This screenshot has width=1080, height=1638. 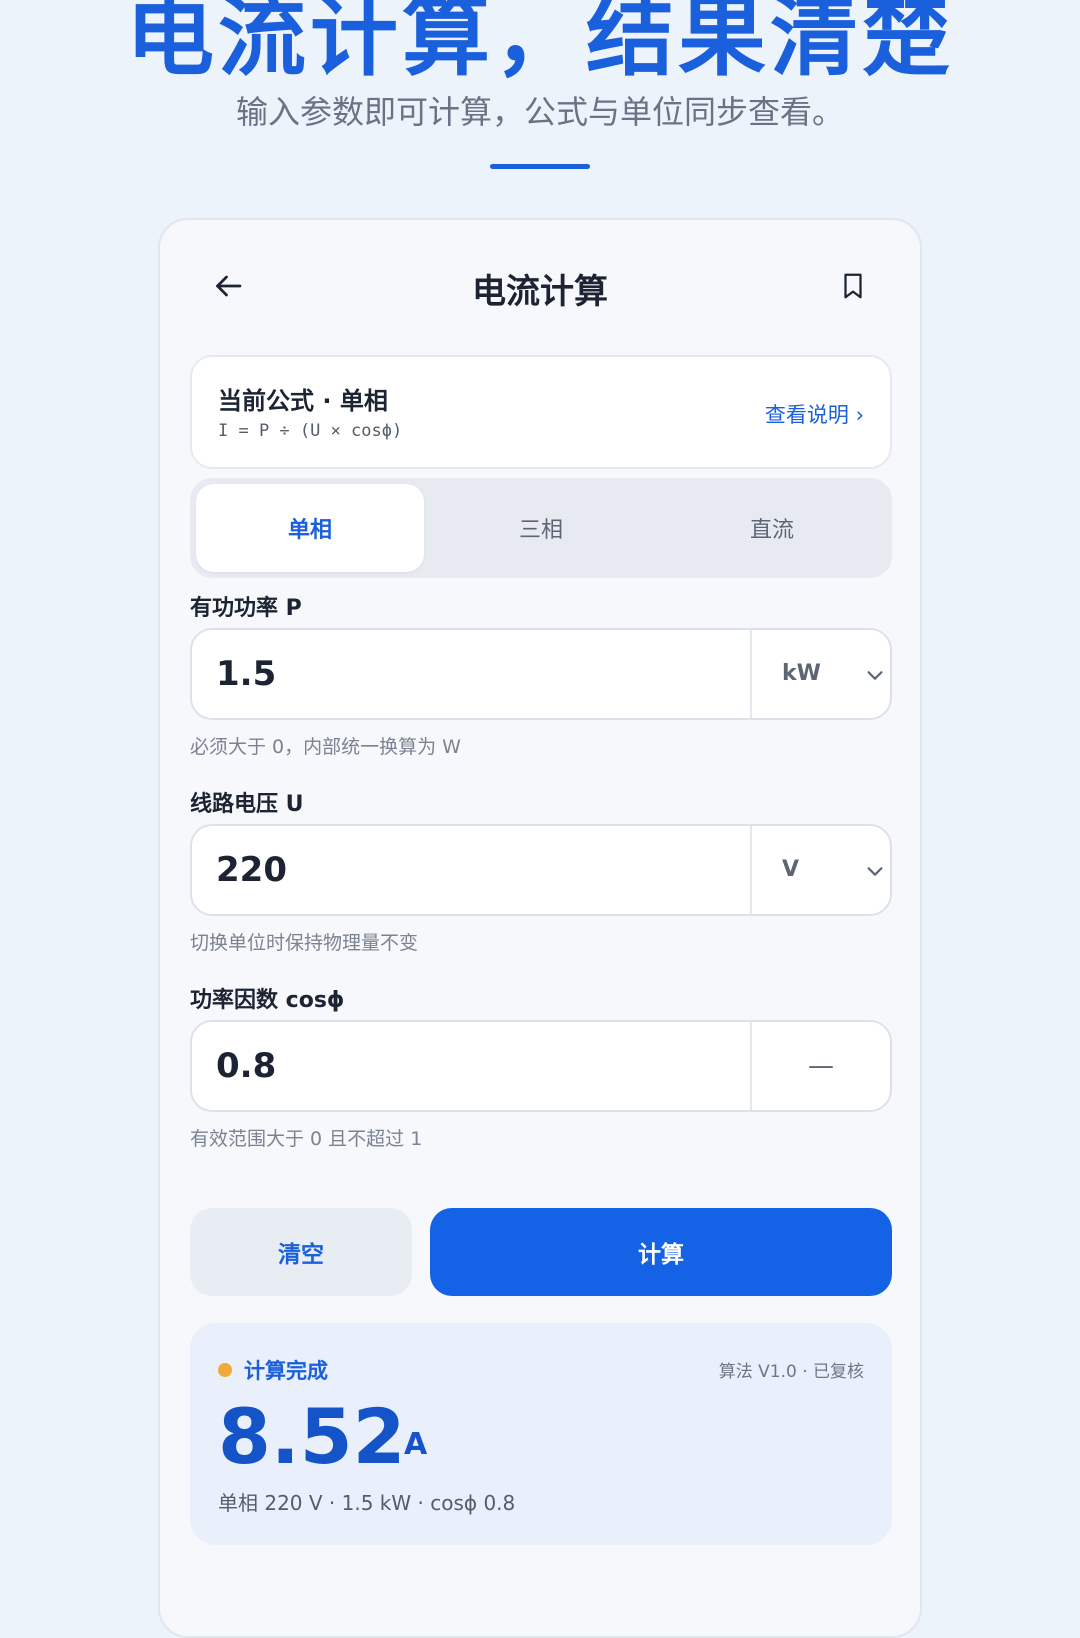 I want to click on tab-three-phase: 三相, so click(x=541, y=528).